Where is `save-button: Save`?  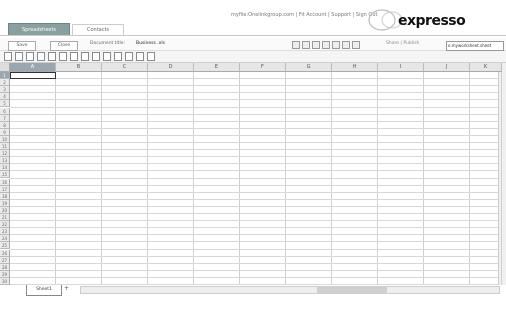 save-button: Save is located at coordinates (22, 46).